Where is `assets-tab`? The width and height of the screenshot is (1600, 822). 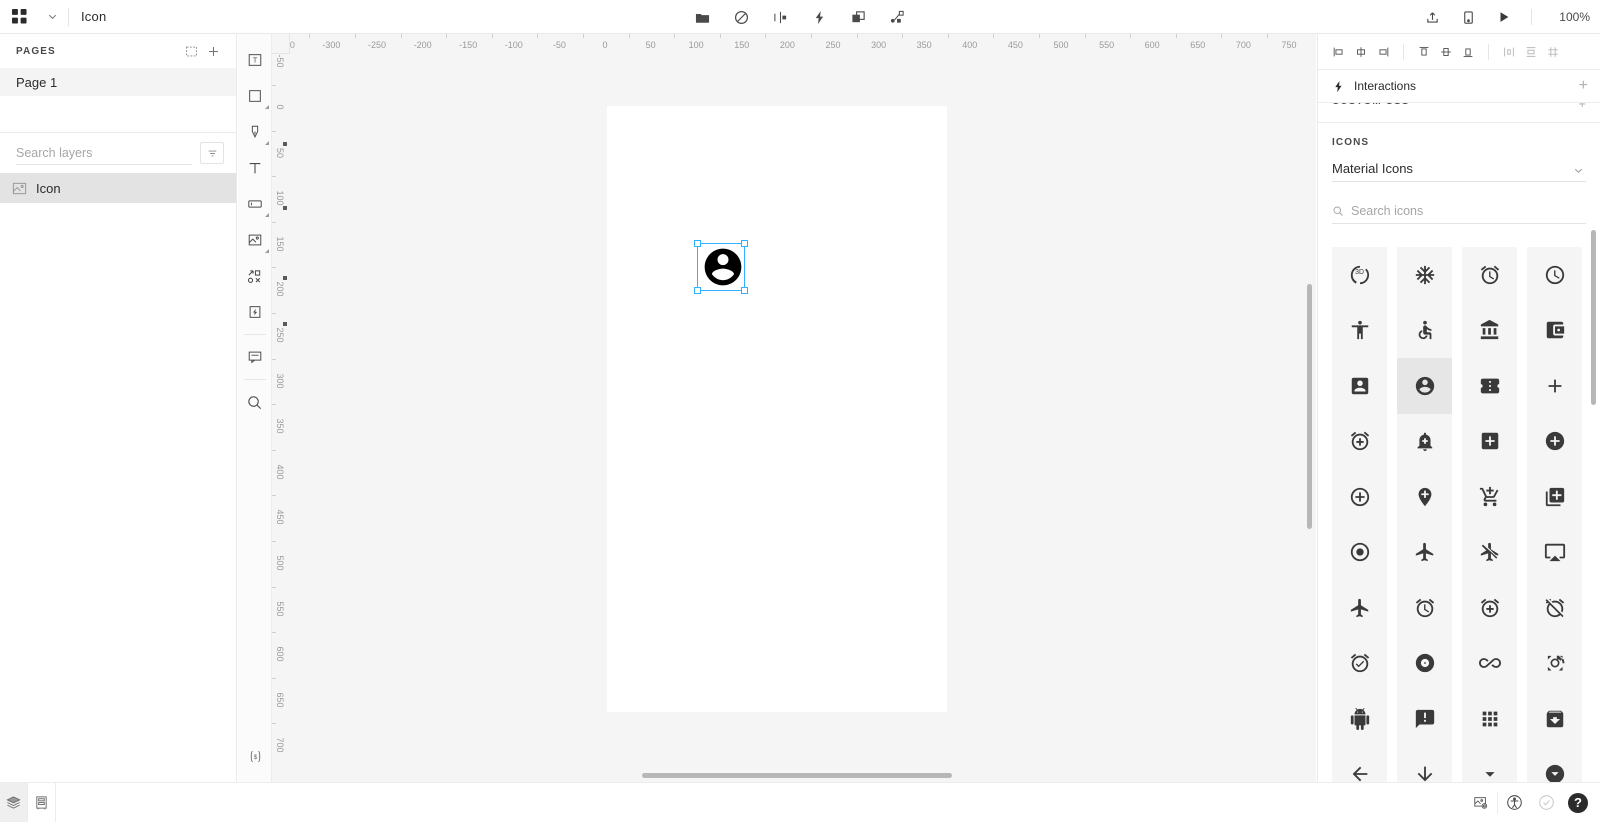
assets-tab is located at coordinates (42, 802).